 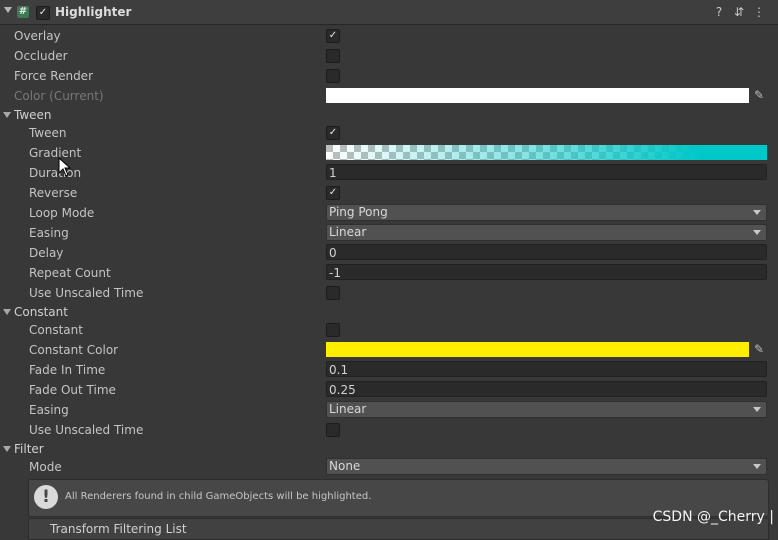 I want to click on fade-out-row: Fade Out Time 0.25, so click(x=389, y=390).